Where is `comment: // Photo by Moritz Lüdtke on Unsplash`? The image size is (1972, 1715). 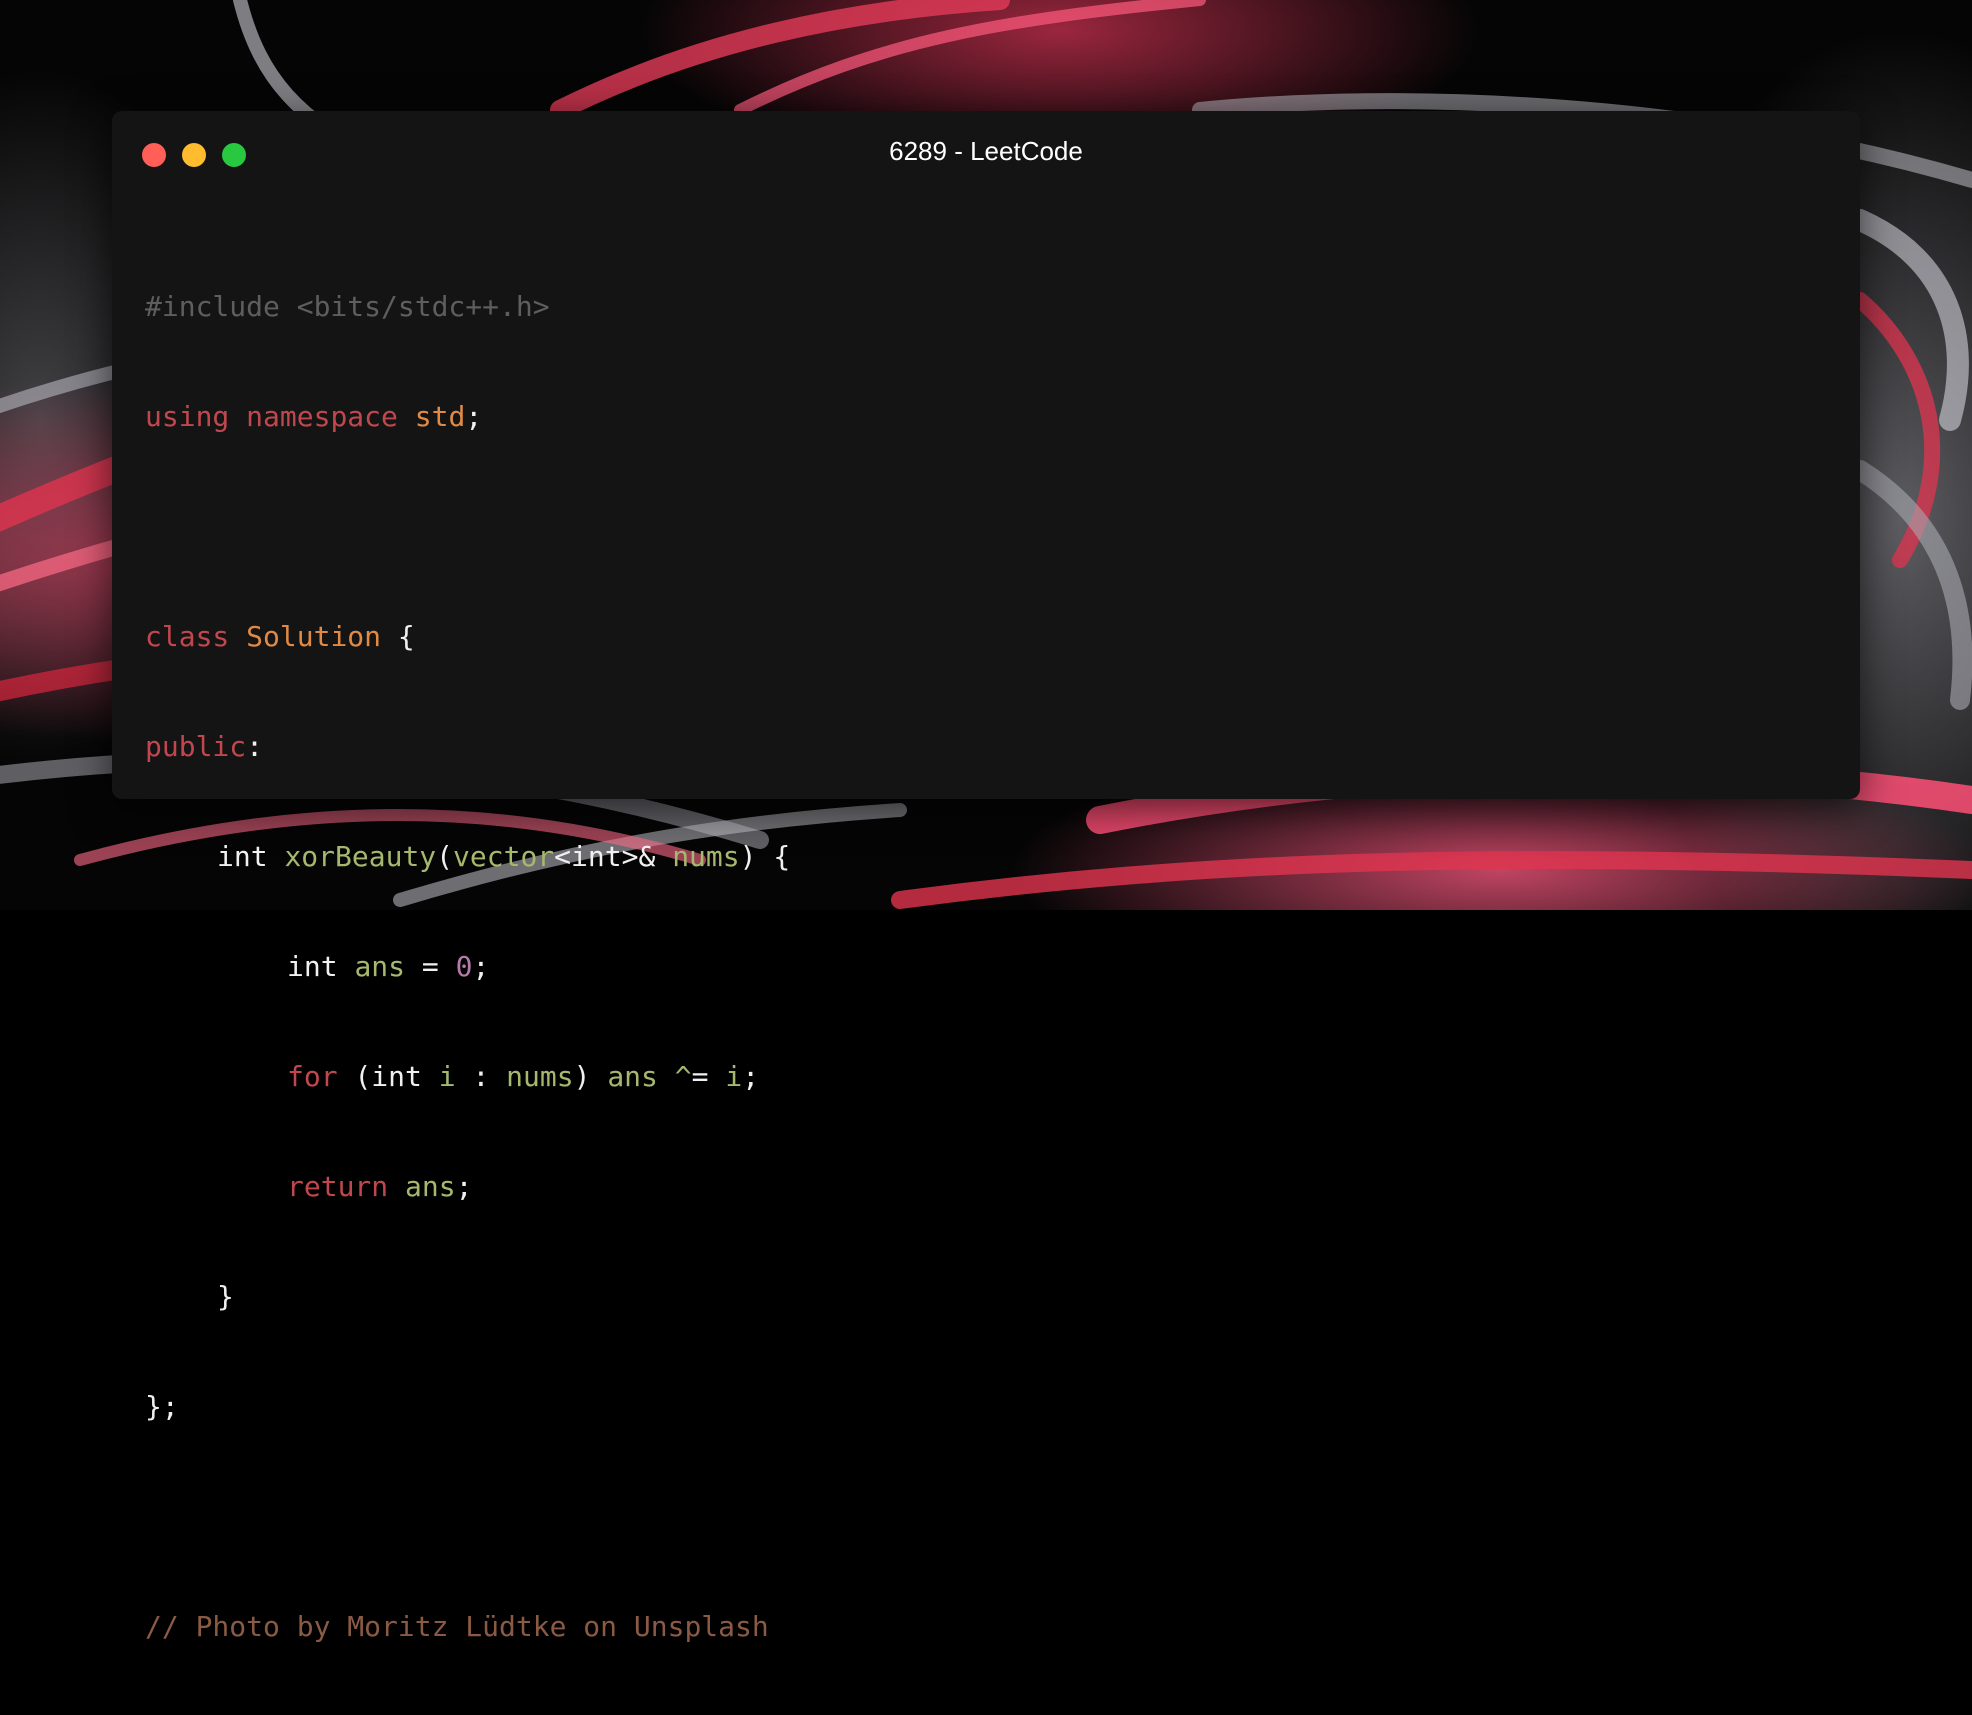 comment: // Photo by Moritz Lüdtke on Unsplash is located at coordinates (457, 1626).